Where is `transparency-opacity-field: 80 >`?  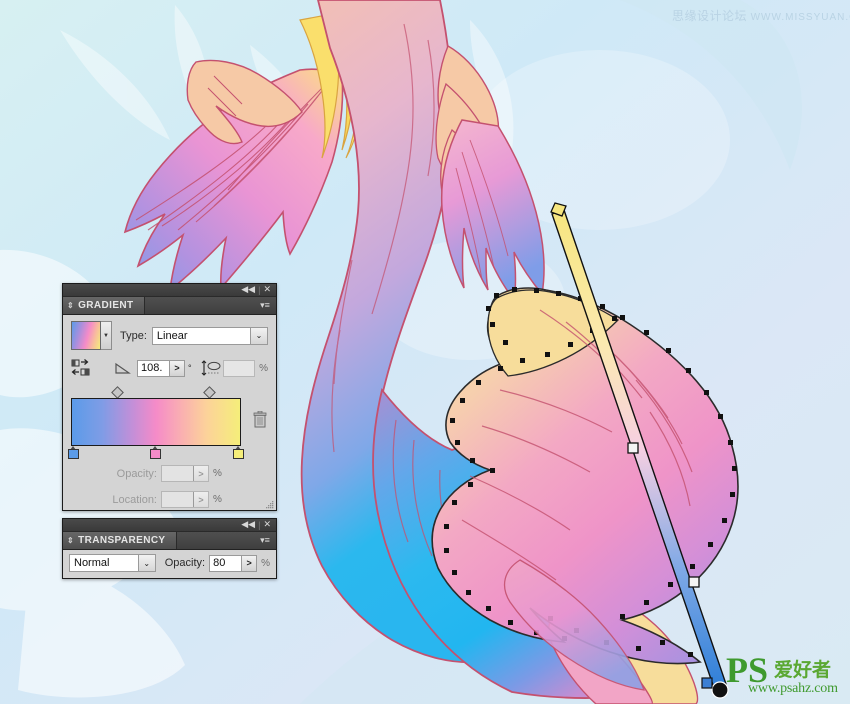 transparency-opacity-field: 80 > is located at coordinates (233, 563).